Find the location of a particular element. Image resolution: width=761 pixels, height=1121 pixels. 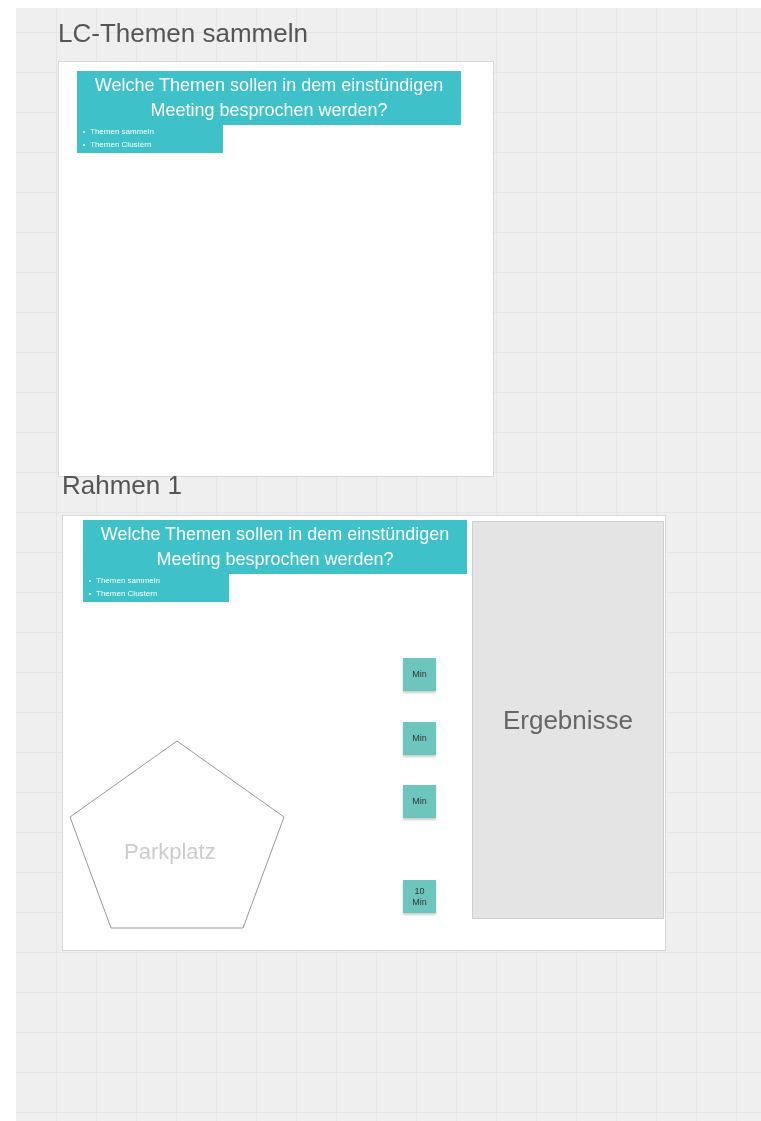

results-label: Ergebnisse is located at coordinates (568, 720).